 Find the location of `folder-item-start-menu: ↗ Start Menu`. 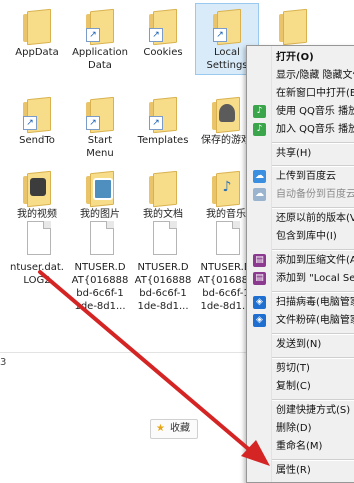

folder-item-start-menu: ↗ Start Menu is located at coordinates (100, 128).